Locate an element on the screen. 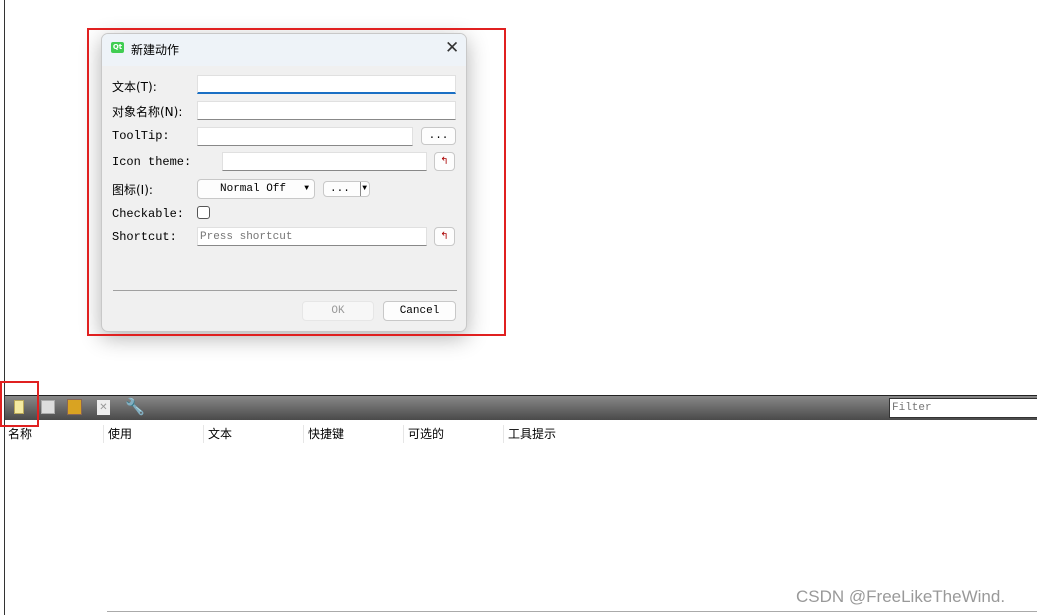  column-header: 文本 is located at coordinates (254, 434).